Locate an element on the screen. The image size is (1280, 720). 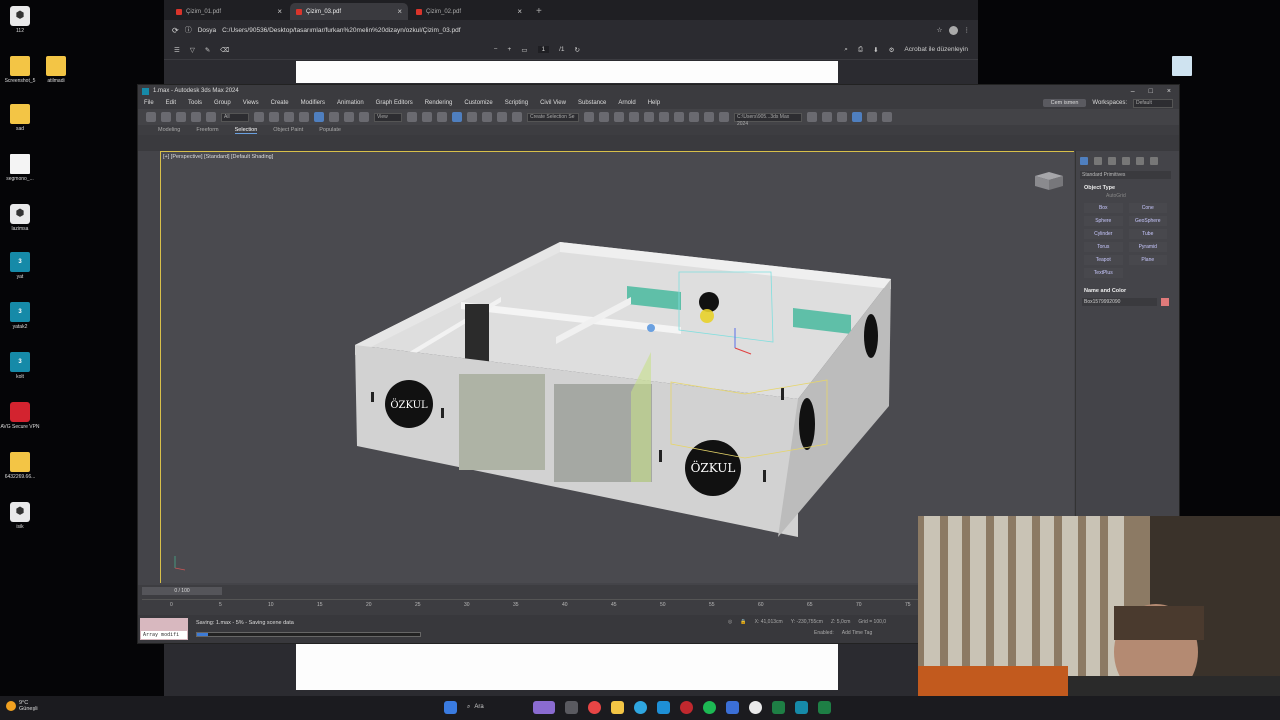
select-by-name-icon is located at coordinates (274, 117).